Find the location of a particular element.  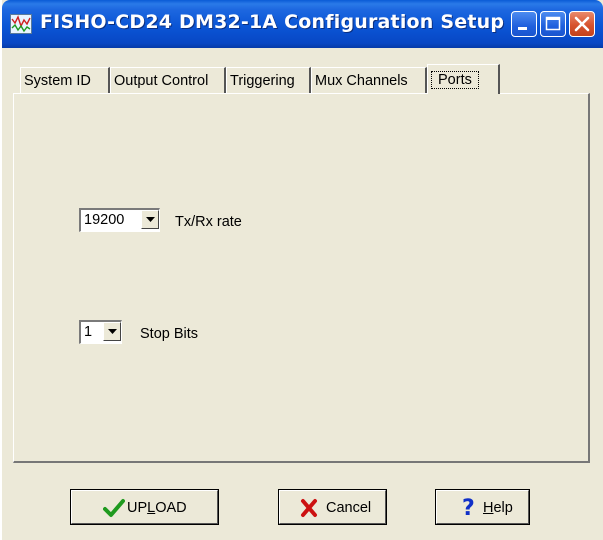

tab-mux-channels: Mux Channels is located at coordinates (369, 80).